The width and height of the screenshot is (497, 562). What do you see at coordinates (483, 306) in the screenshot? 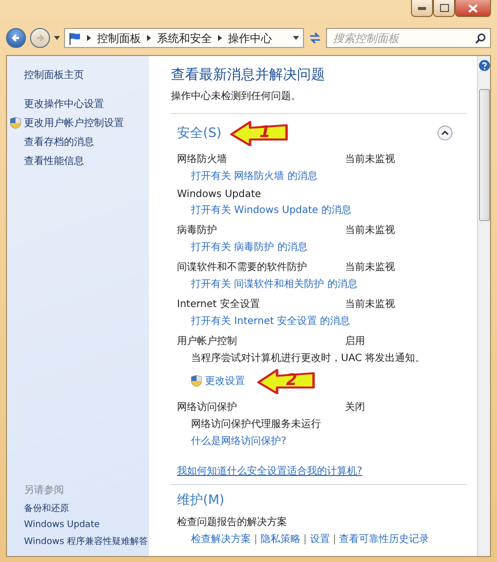
I see `scrollbar` at bounding box center [483, 306].